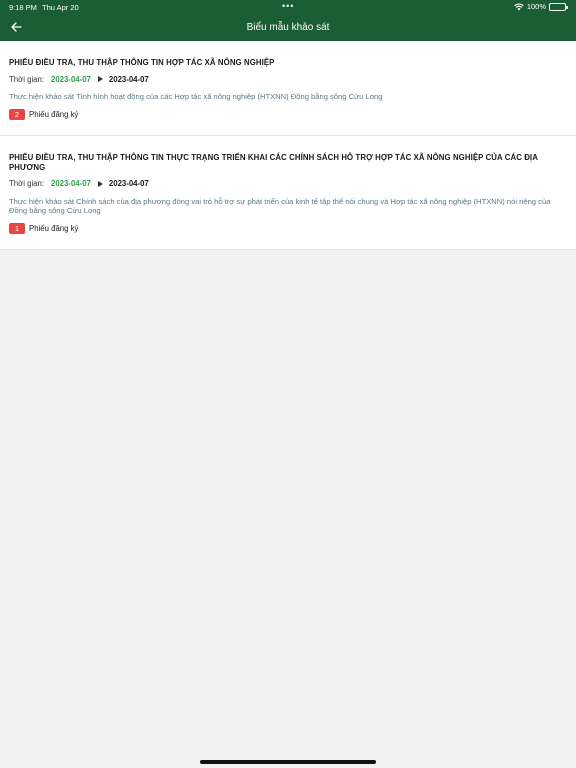 Image resolution: width=576 pixels, height=768 pixels. Describe the element at coordinates (288, 114) in the screenshot. I see `registration-row: 2 Phiếu đăng ký` at that location.